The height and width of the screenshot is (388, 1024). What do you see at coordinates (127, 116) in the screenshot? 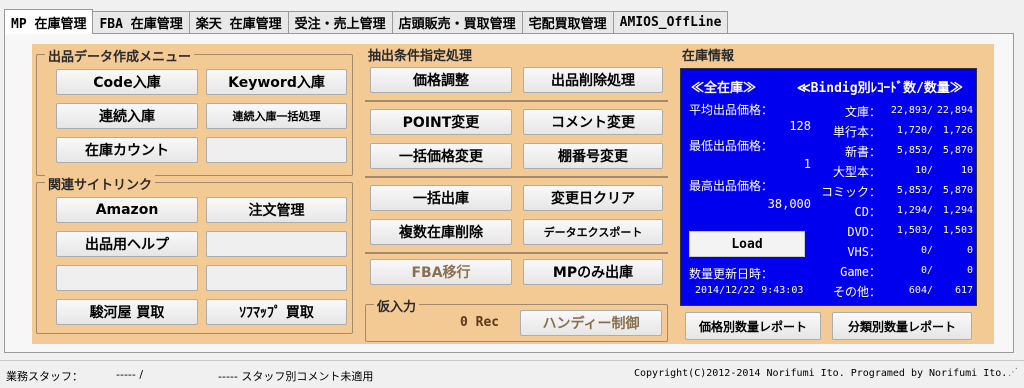
I see `continuous-in-button: 連続入庫` at bounding box center [127, 116].